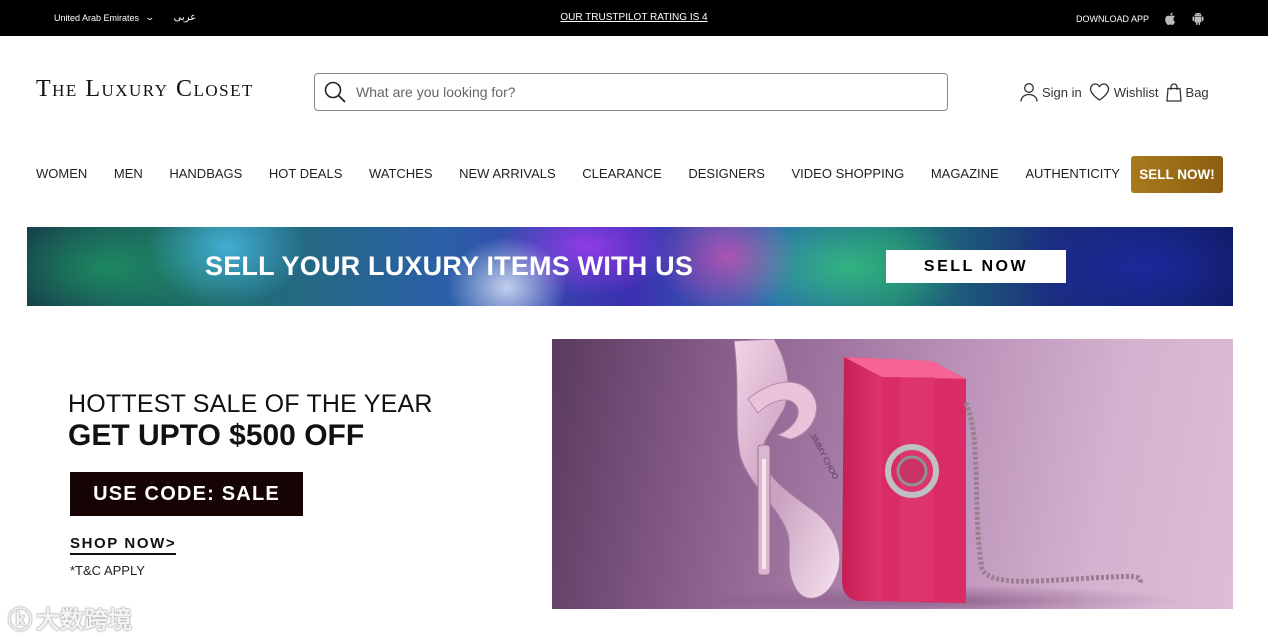 This screenshot has height=639, width=1268. Describe the element at coordinates (335, 92) in the screenshot. I see `search-icon` at that location.